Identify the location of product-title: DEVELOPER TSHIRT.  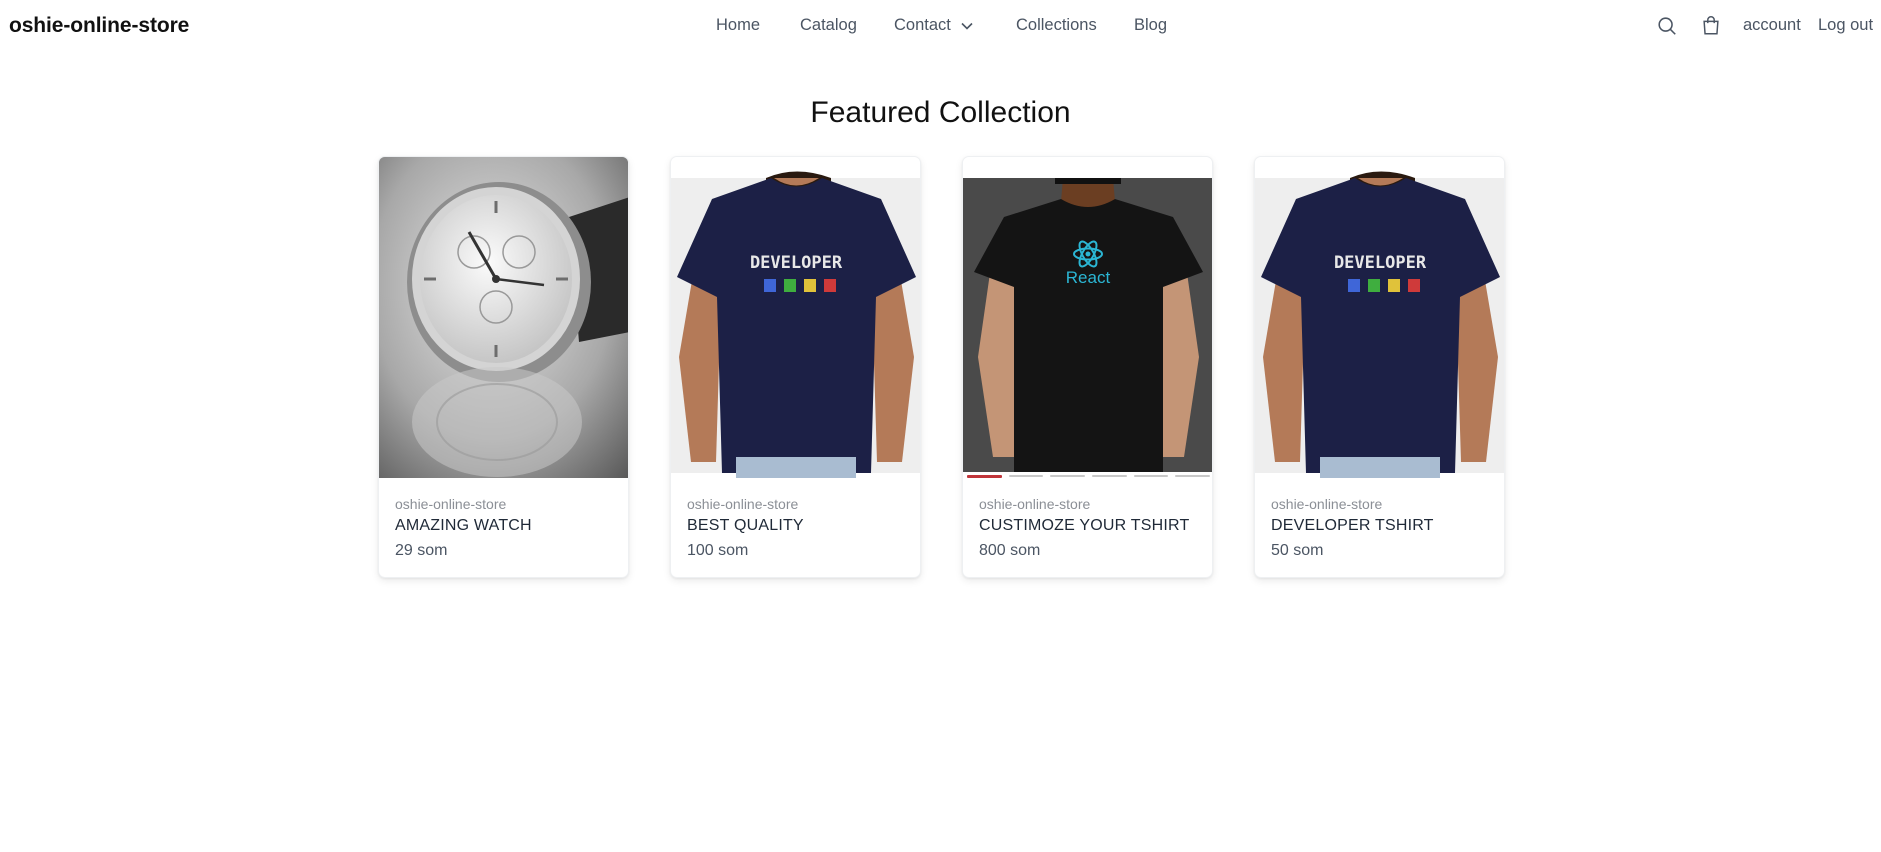
(1352, 526).